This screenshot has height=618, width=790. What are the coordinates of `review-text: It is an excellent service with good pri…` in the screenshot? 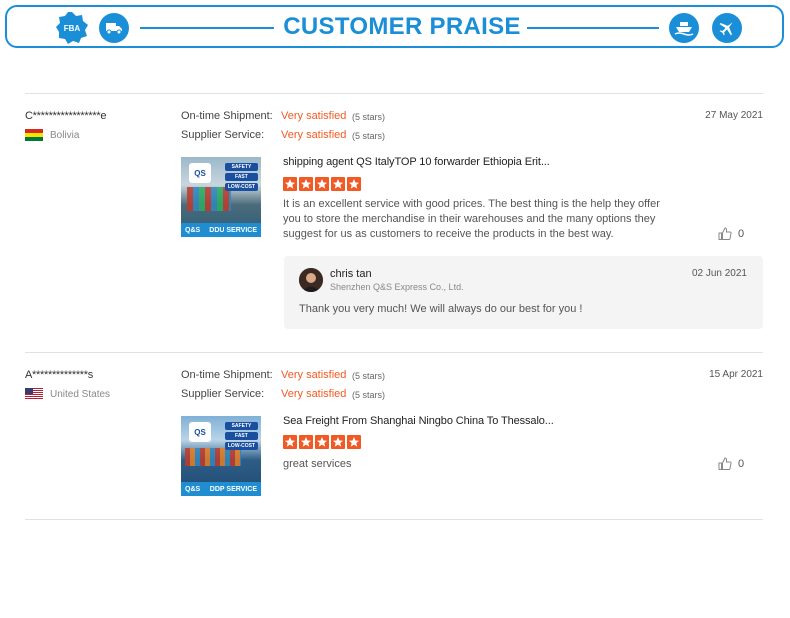 It's located at (471, 219).